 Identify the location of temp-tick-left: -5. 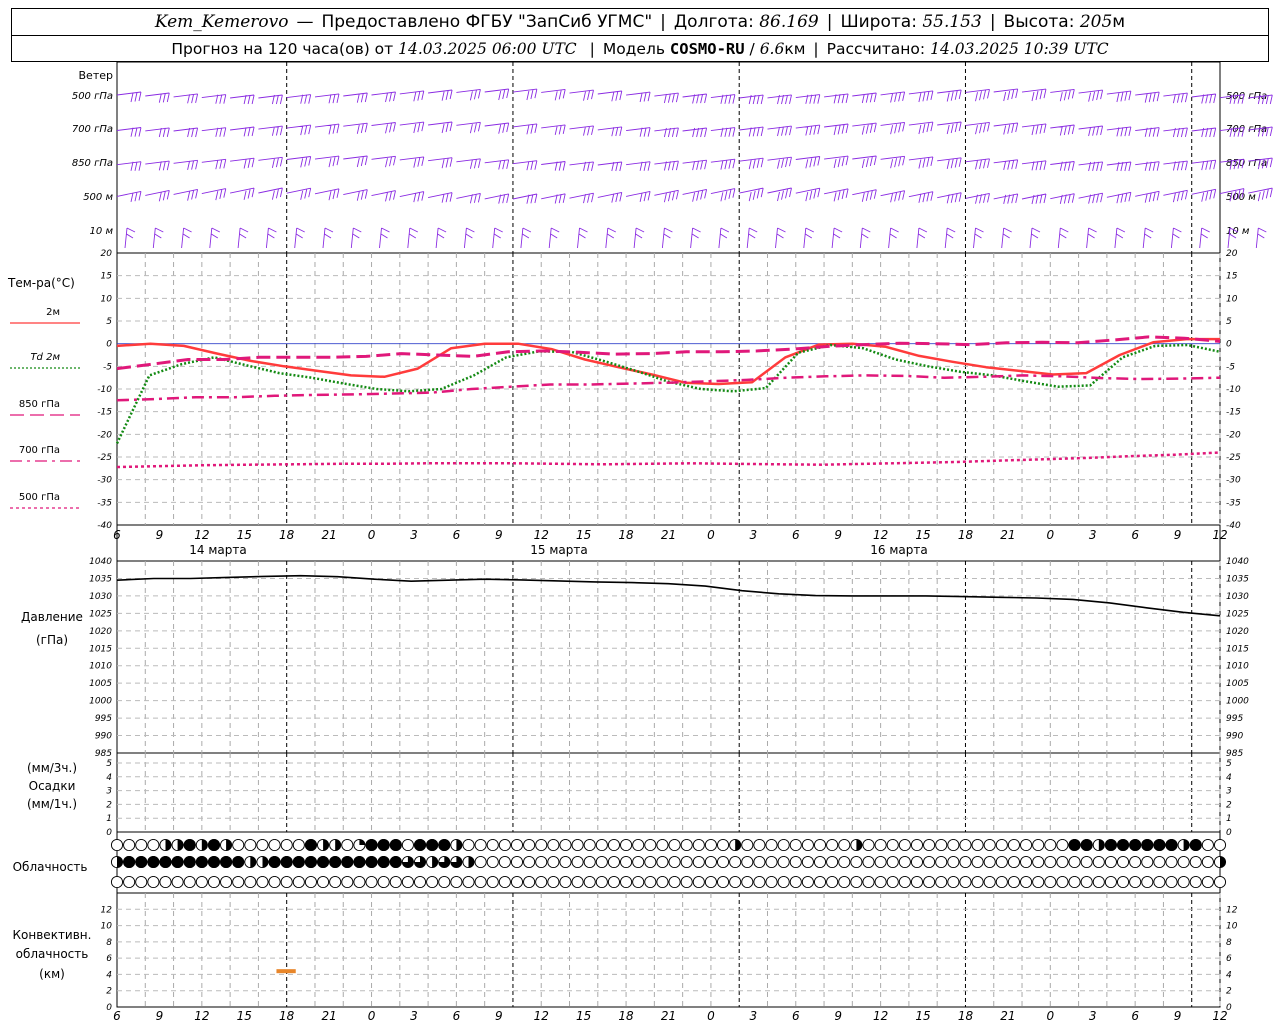
(107, 367).